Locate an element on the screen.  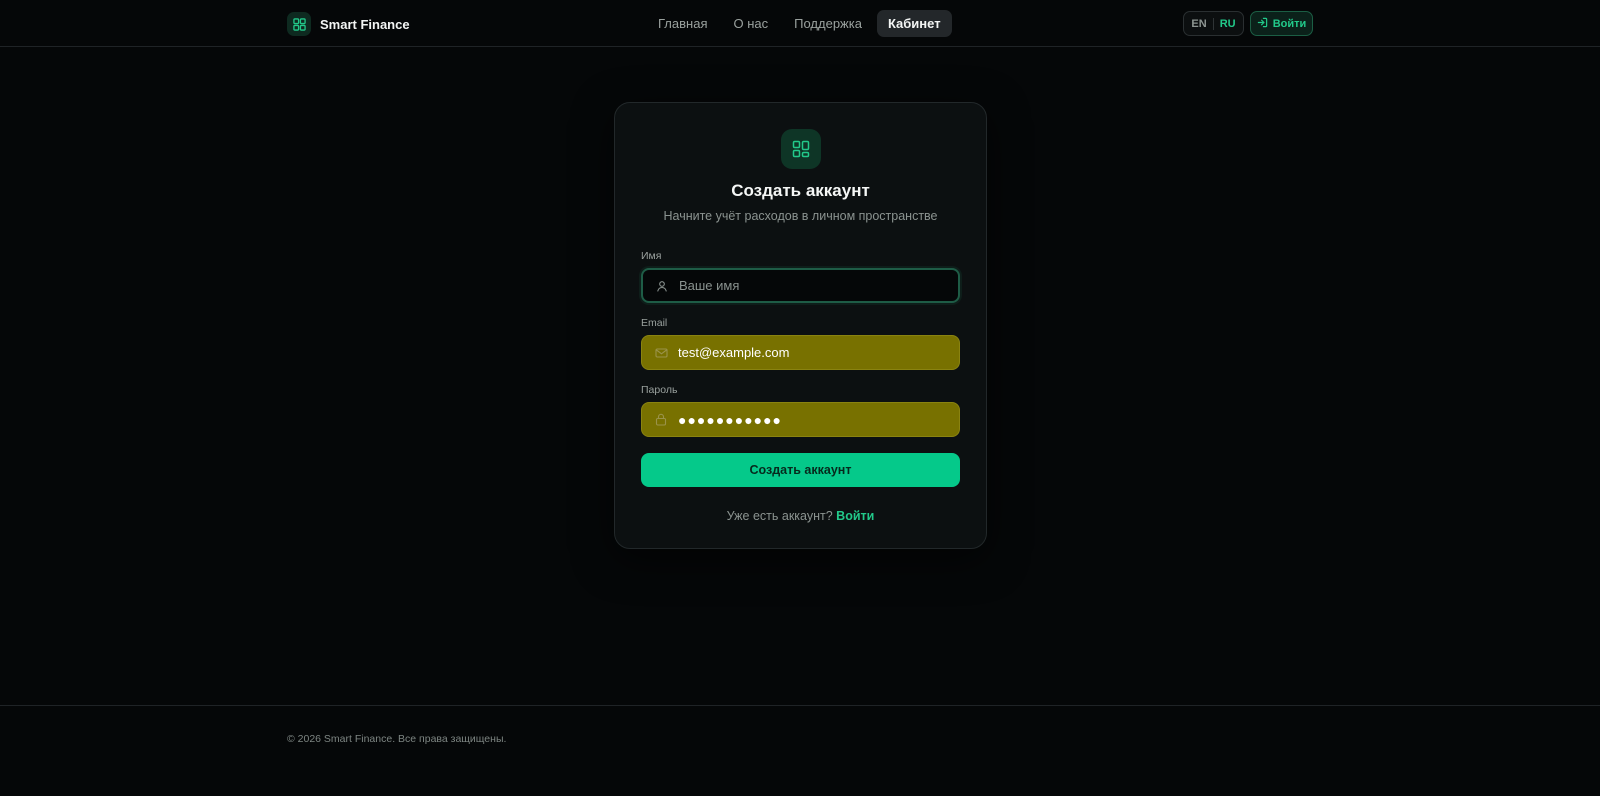
login-link: Войти is located at coordinates (855, 516).